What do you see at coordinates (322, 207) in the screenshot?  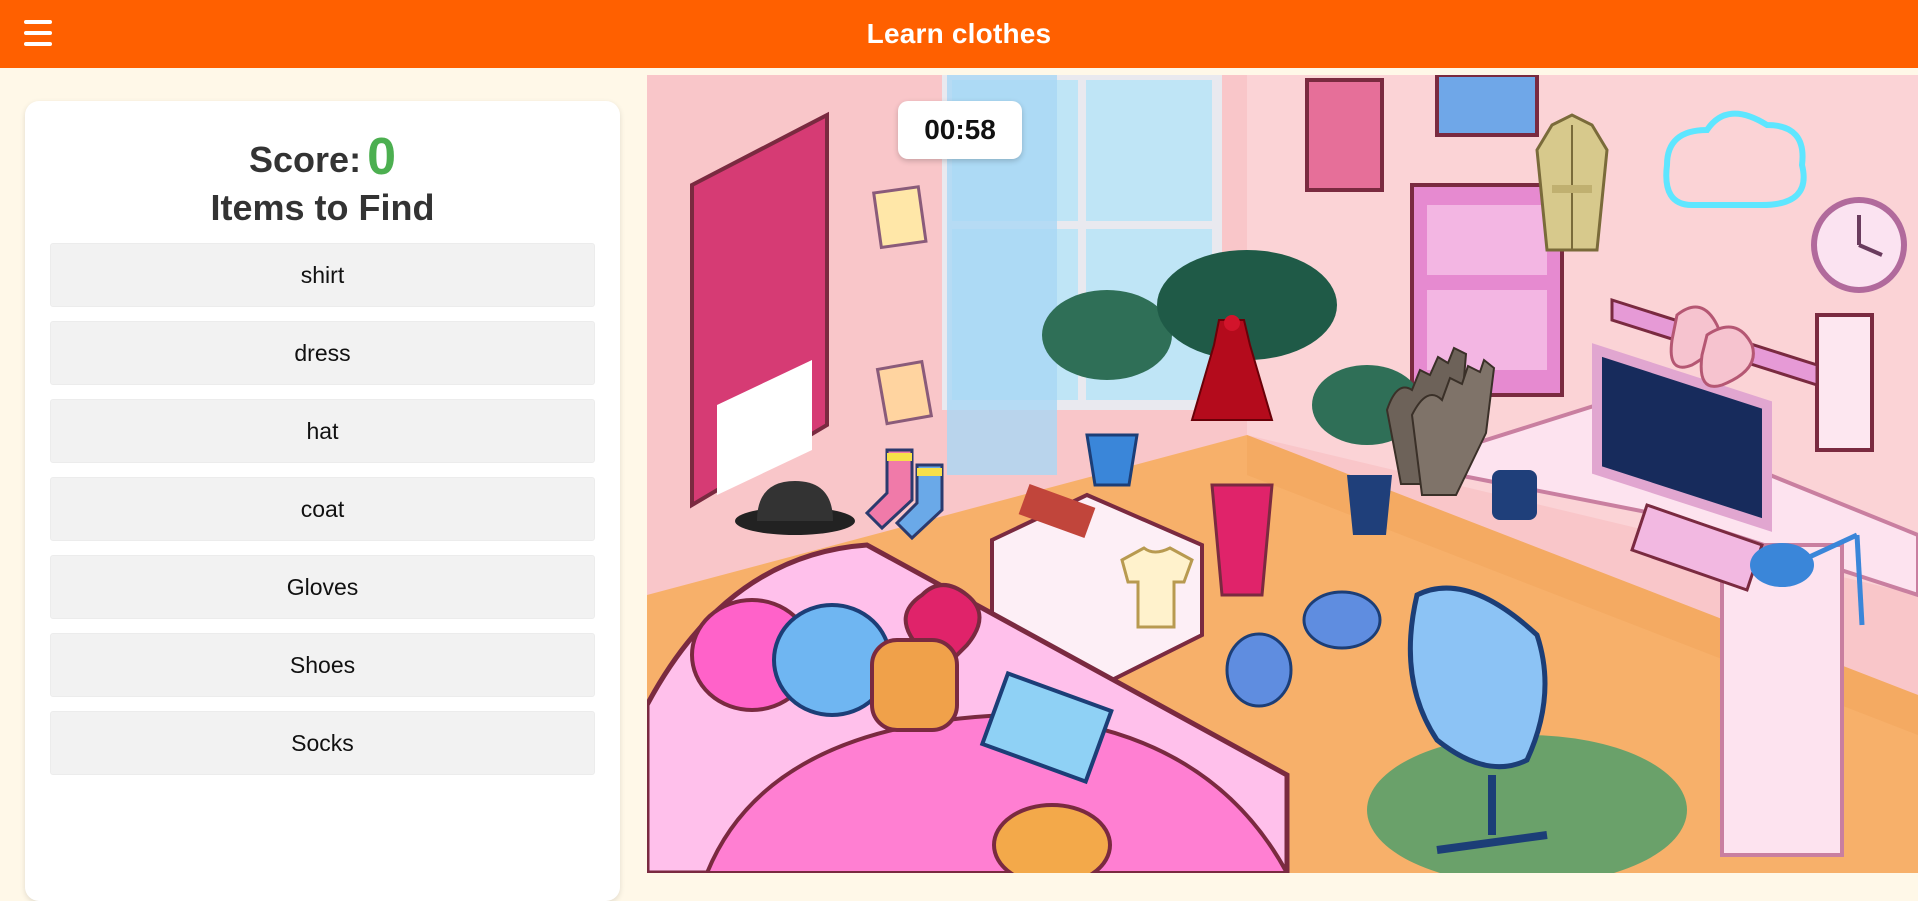 I see `items-to-find-title: Items to Find` at bounding box center [322, 207].